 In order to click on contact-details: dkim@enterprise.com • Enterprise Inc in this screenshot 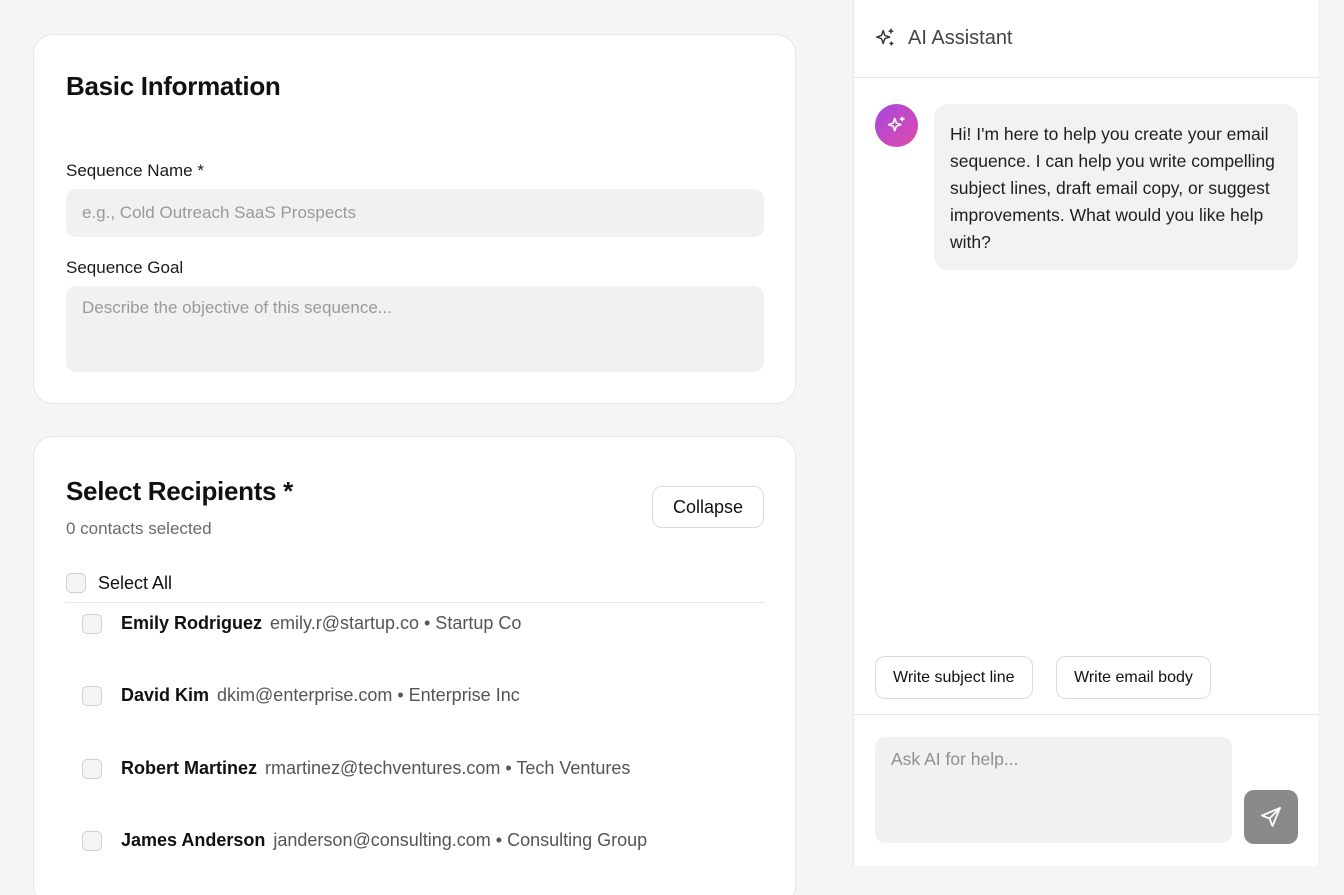, I will do `click(368, 695)`.